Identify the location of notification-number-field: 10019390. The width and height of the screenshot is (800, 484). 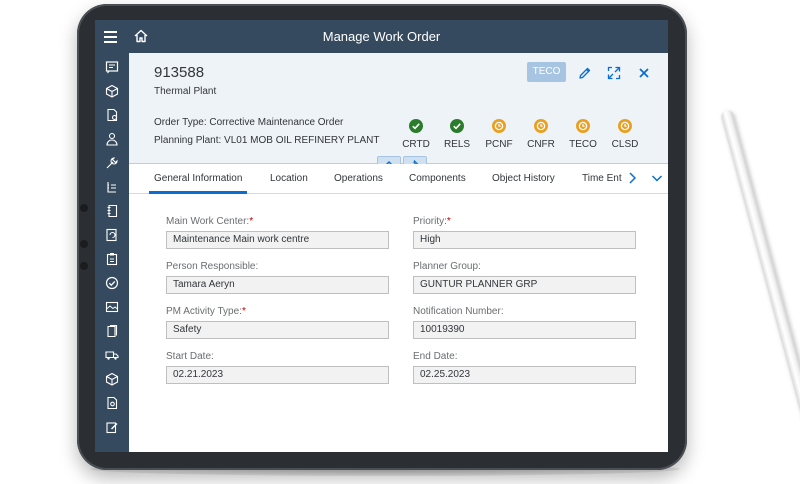
(524, 330).